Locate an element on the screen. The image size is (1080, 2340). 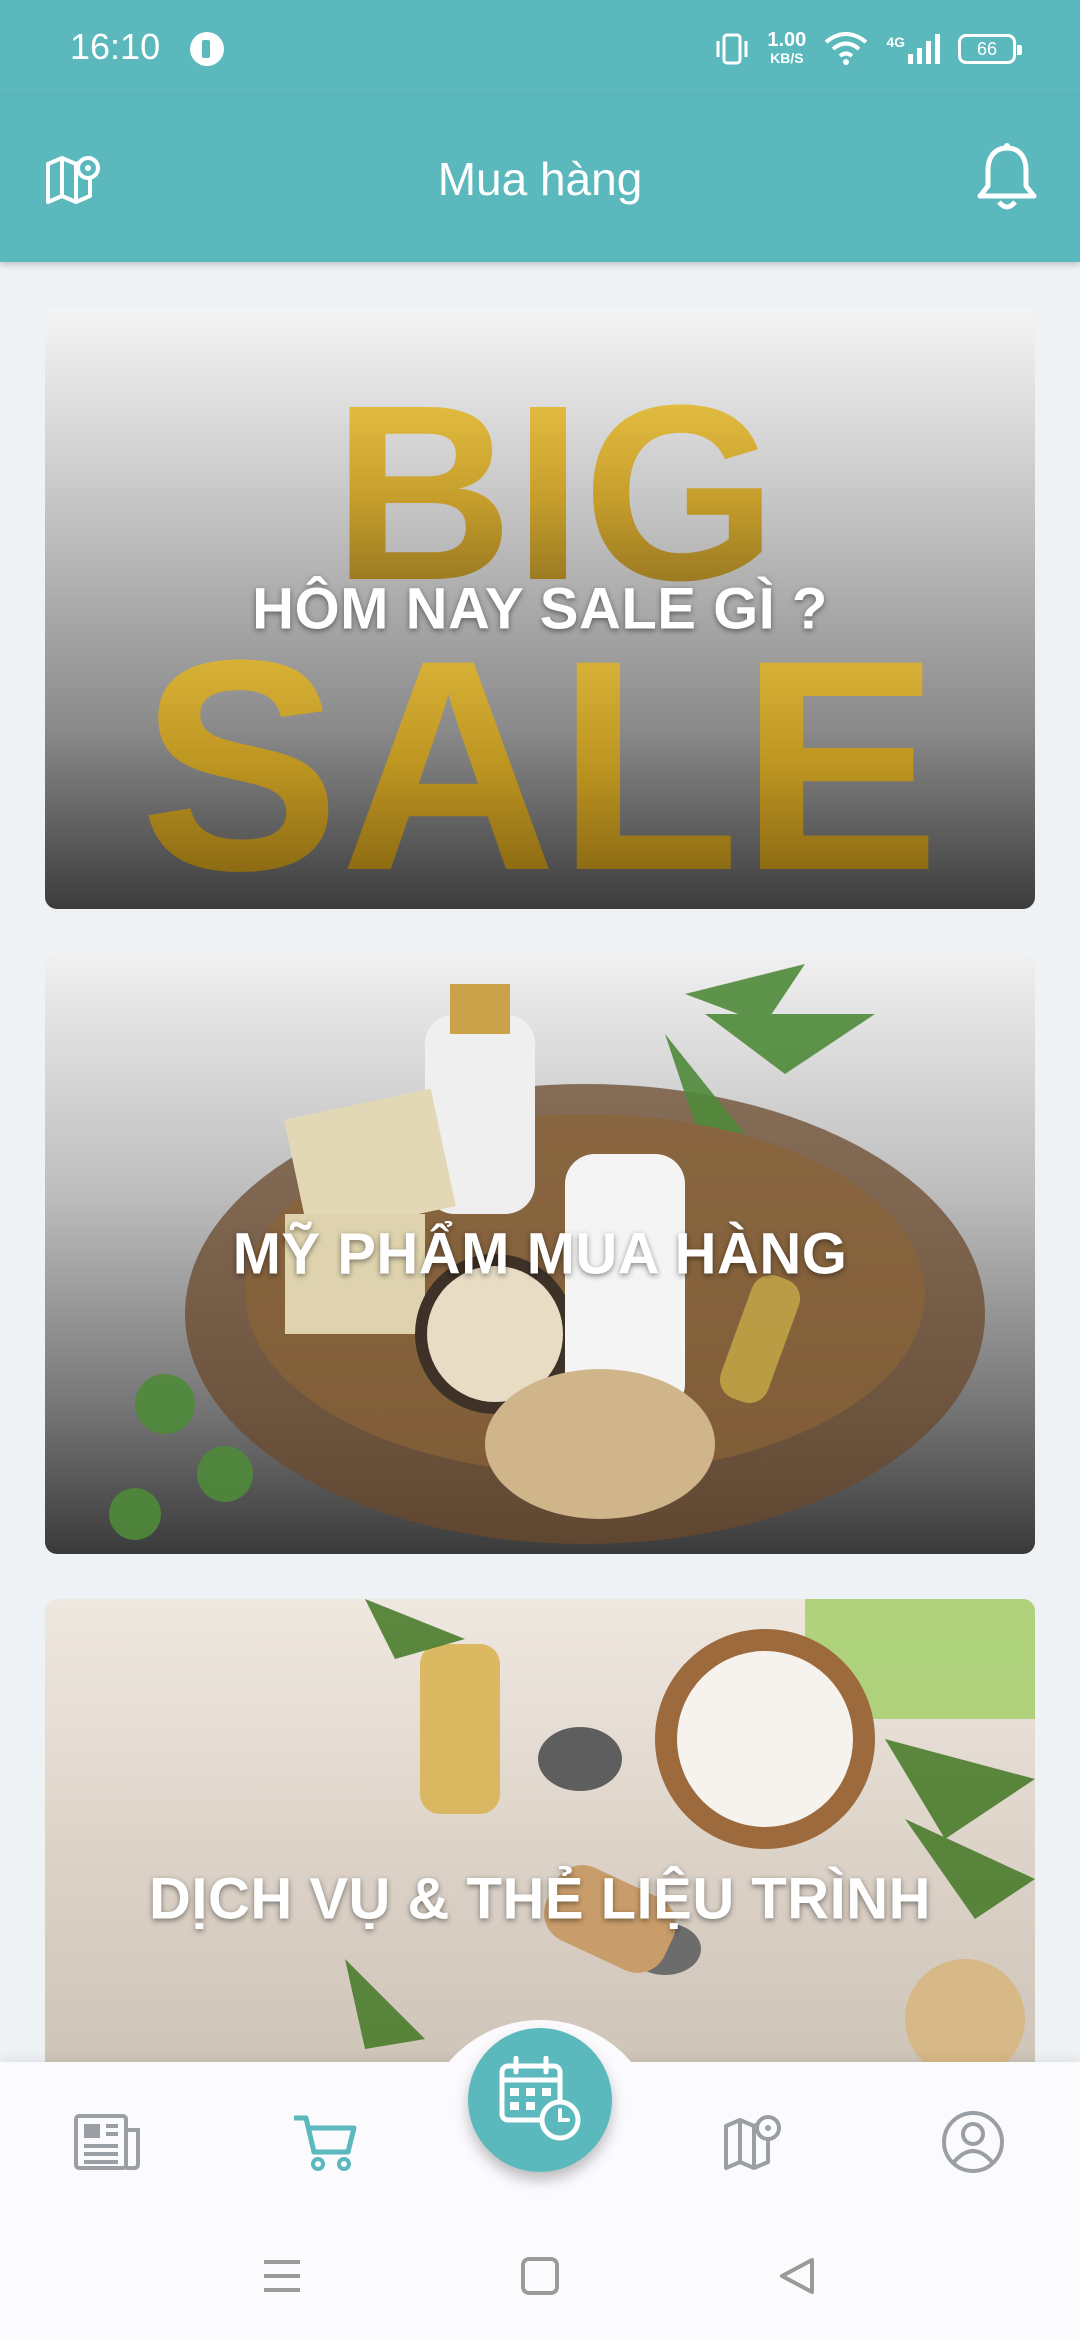
vibrate-icon is located at coordinates (732, 49).